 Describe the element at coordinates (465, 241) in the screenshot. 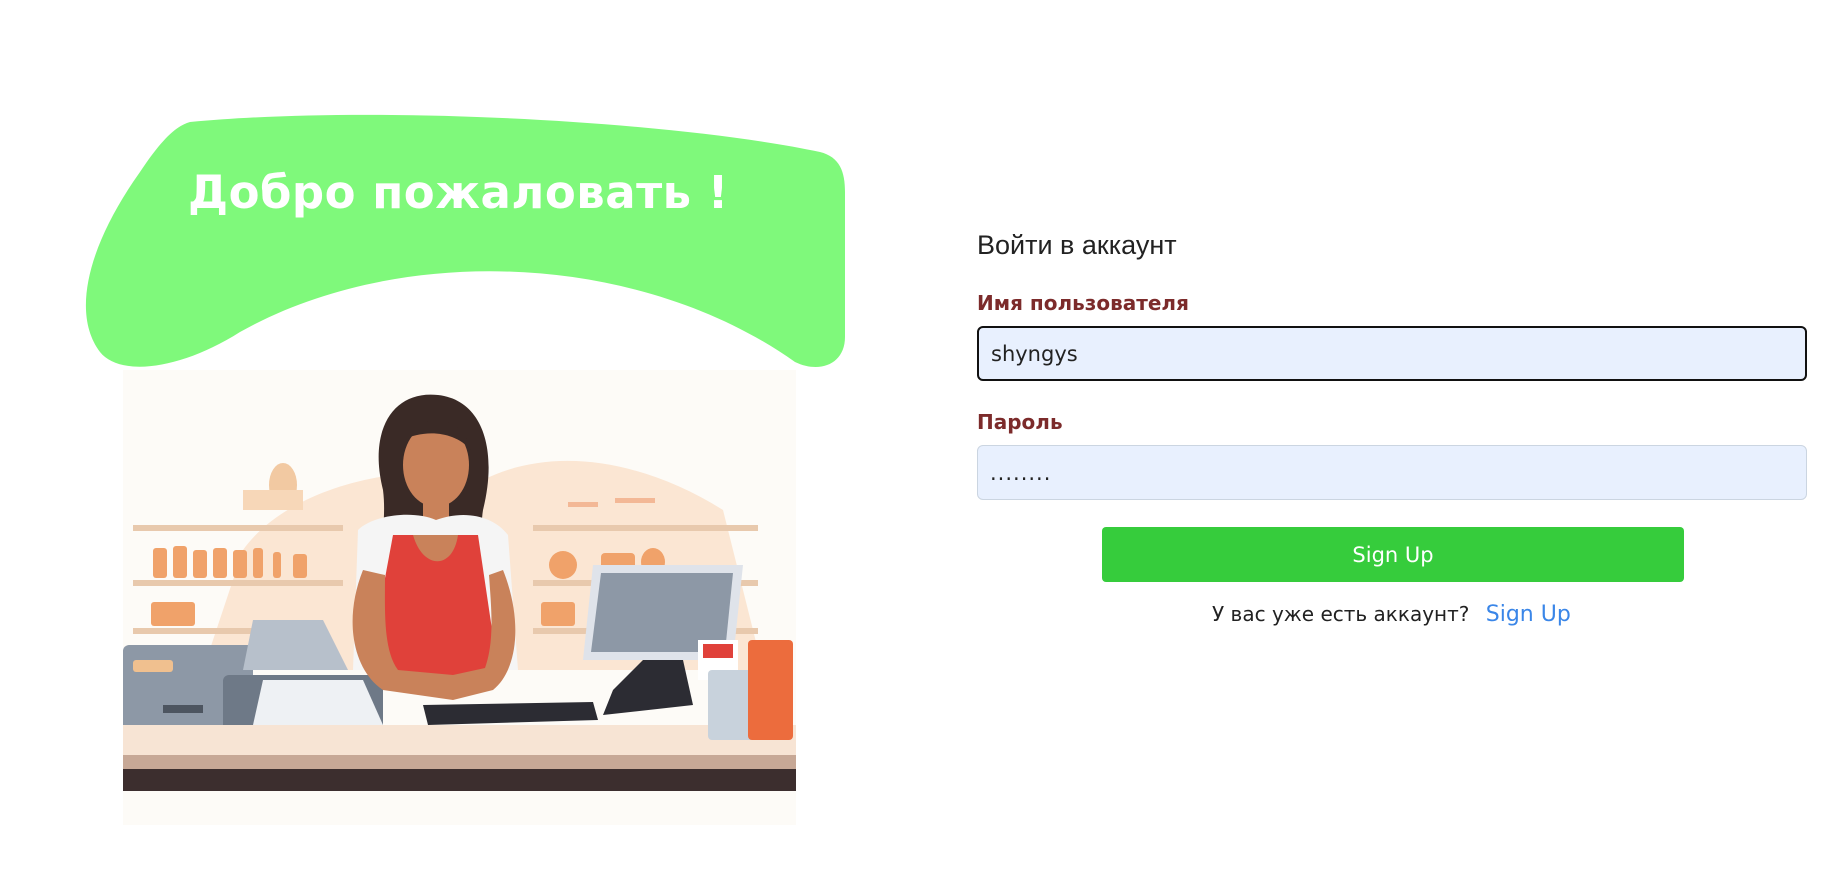

I see `welcome-banner-shape` at that location.